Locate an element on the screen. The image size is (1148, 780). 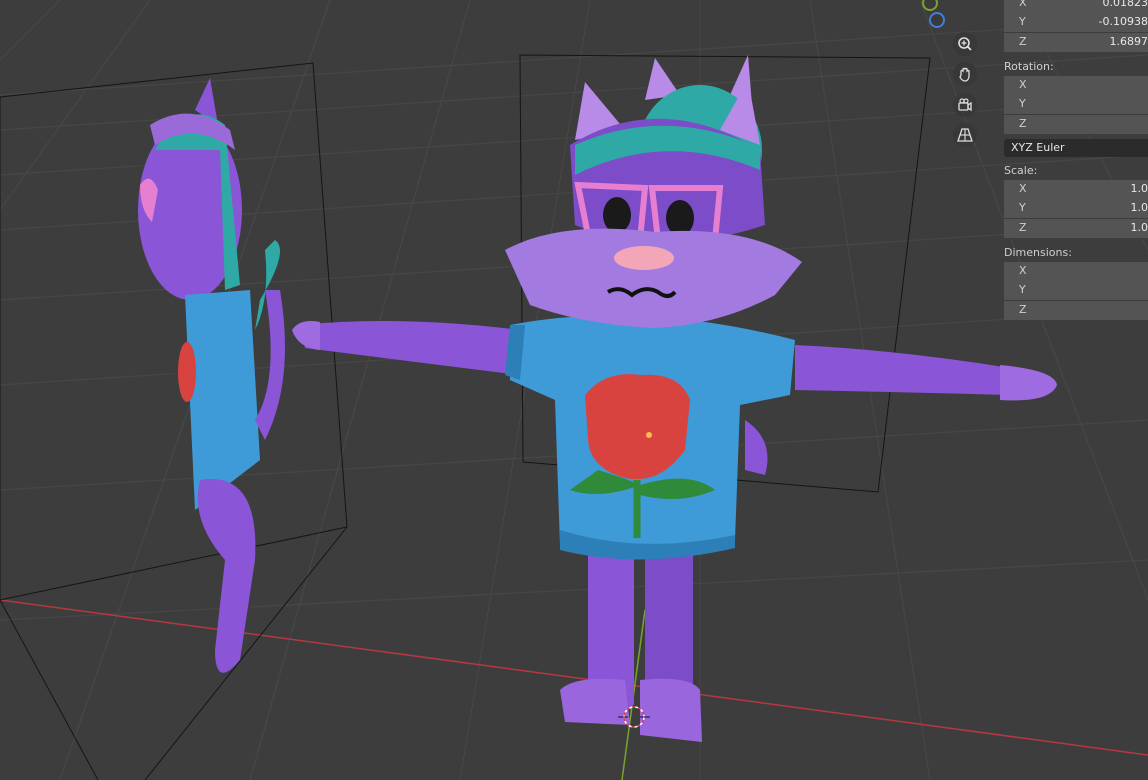
gizmo-y-axis is located at coordinates (930, 5).